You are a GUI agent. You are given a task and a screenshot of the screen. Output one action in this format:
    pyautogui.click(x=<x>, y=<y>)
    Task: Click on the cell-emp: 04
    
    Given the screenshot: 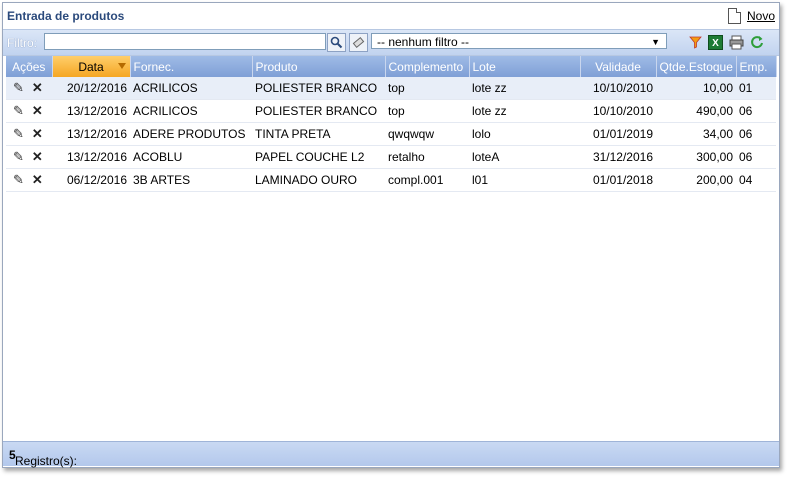 What is the action you would take?
    pyautogui.click(x=756, y=180)
    